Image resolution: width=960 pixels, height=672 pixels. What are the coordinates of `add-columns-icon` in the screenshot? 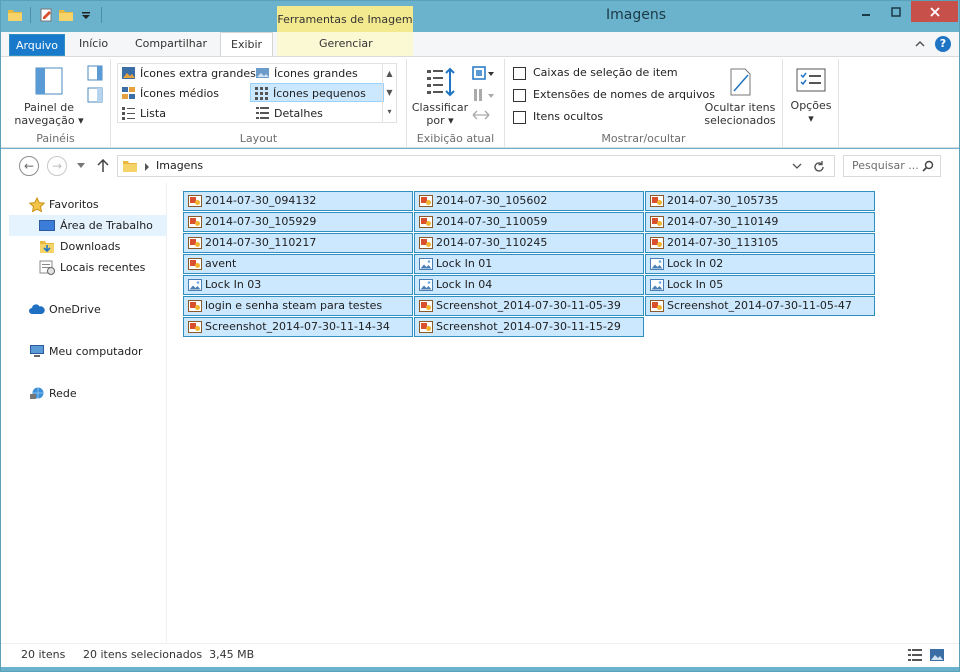 It's located at (483, 95).